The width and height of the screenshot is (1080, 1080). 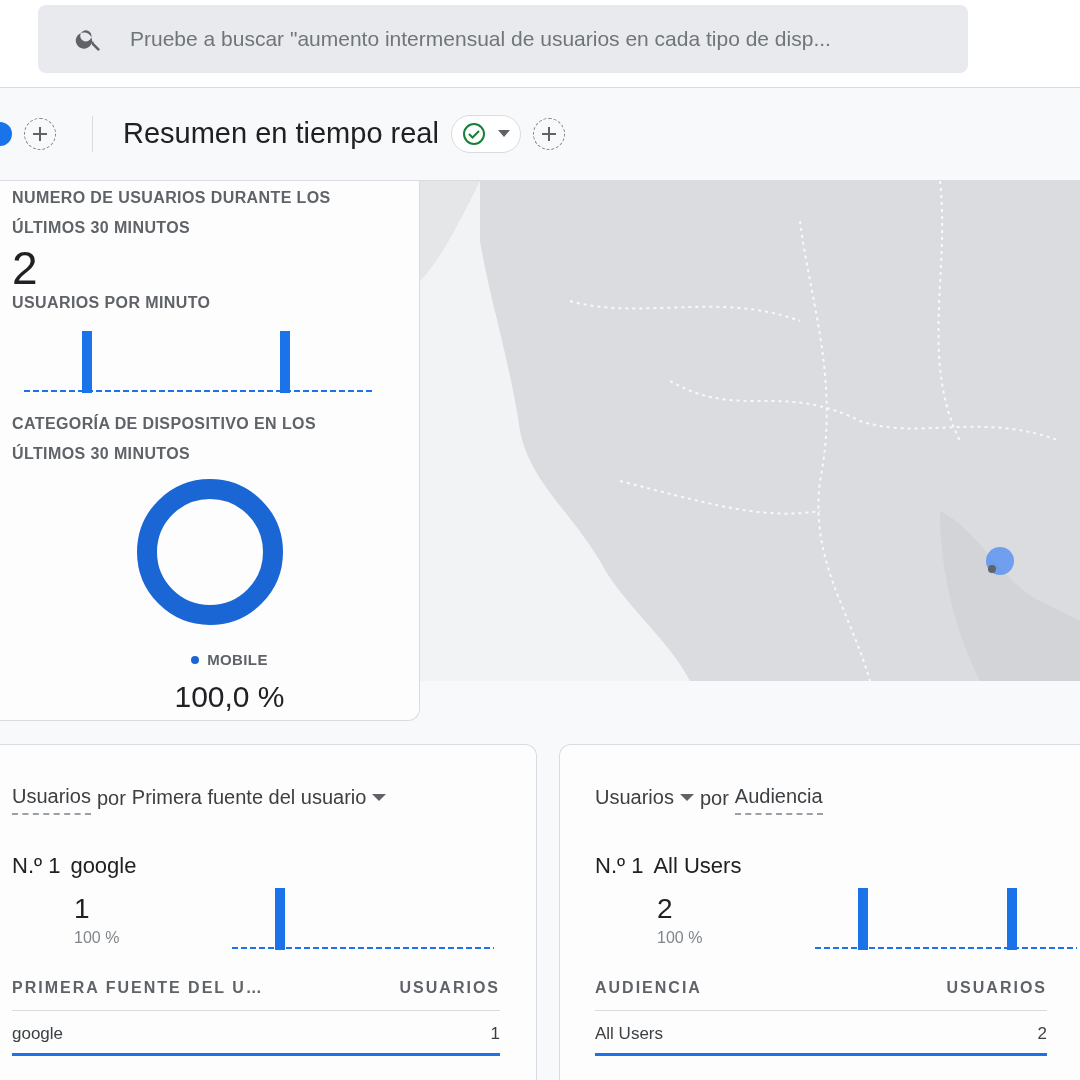 I want to click on section-heading: NUMERO DE USUARIOS DURANTE LOS ÚLTIMOS 30 MINUTOS, so click(x=172, y=213).